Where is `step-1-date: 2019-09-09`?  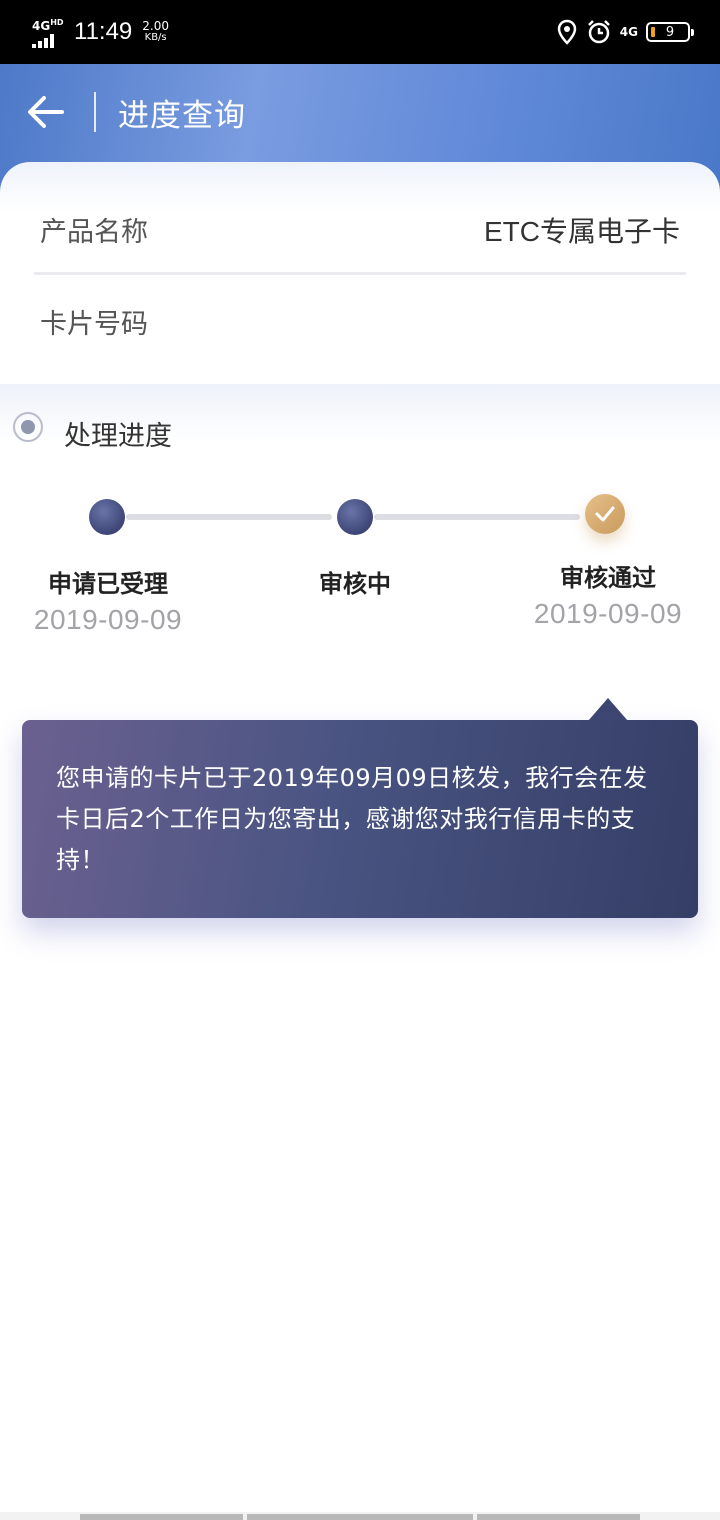
step-1-date: 2019-09-09 is located at coordinates (108, 619).